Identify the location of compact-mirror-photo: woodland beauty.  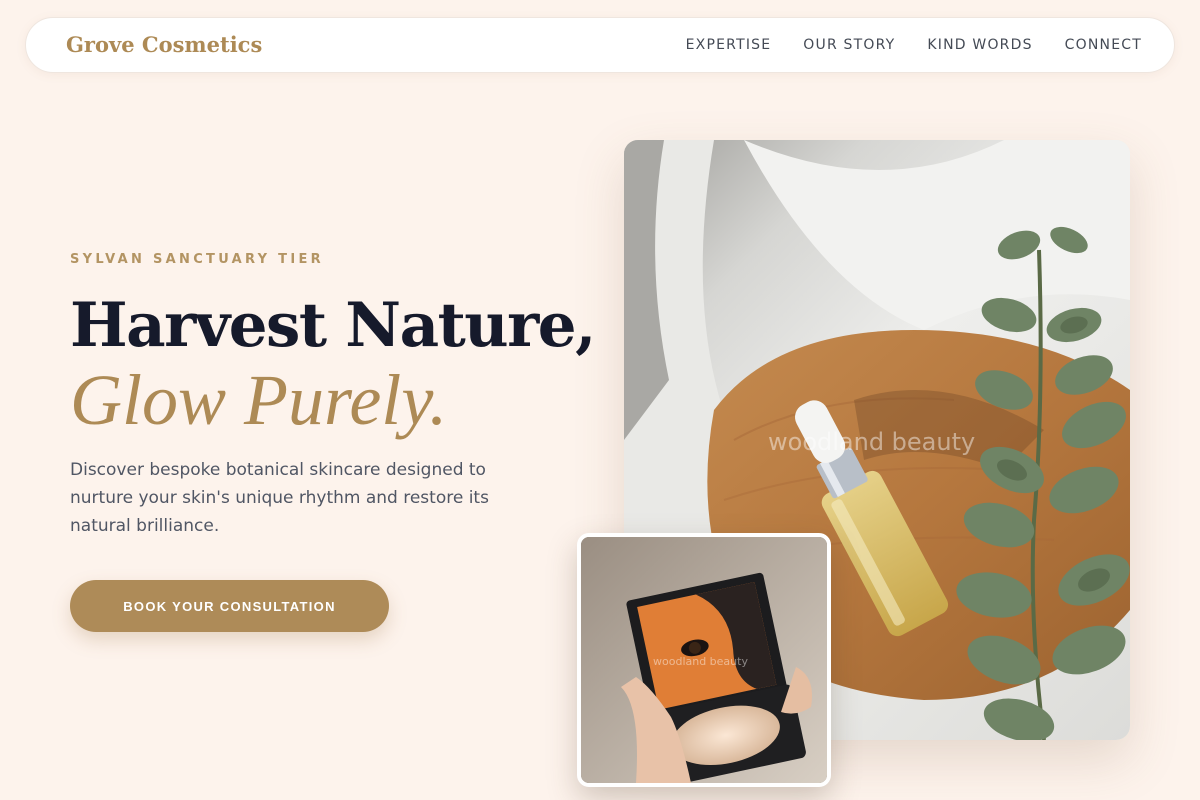
(704, 660).